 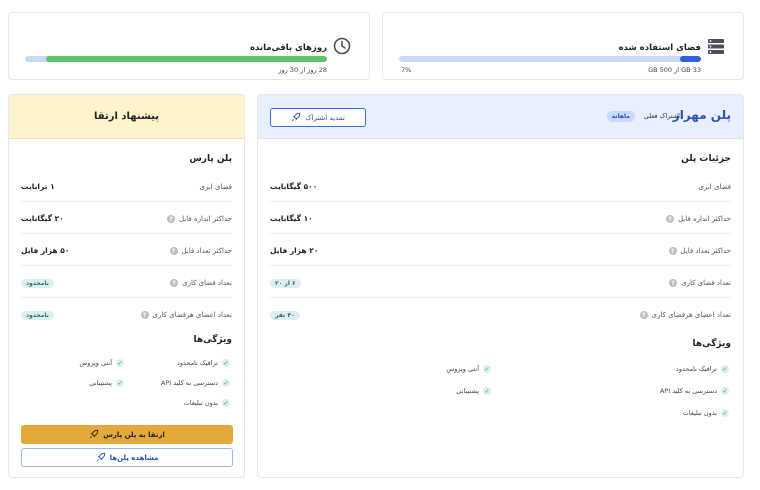 I want to click on plan-row-storage: فضای ابری ۵۰۰ گیگابایت, so click(x=500, y=186).